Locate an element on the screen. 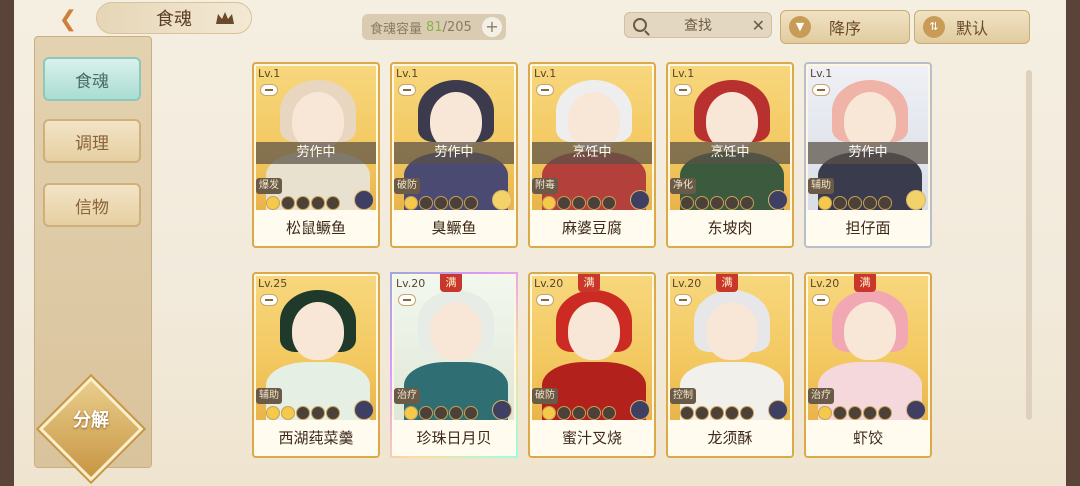 Image resolution: width=1080 pixels, height=486 pixels. crown-icon is located at coordinates (225, 18).